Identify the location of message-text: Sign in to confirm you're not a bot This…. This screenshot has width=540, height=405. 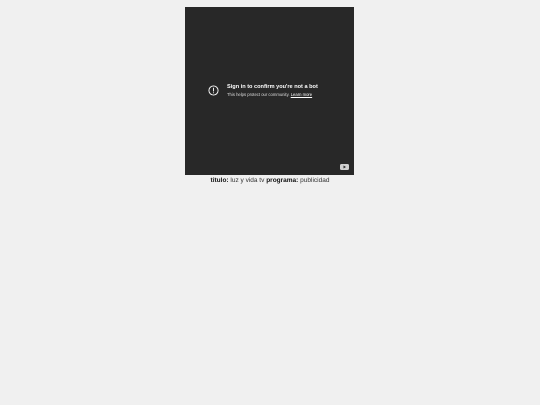
(272, 90).